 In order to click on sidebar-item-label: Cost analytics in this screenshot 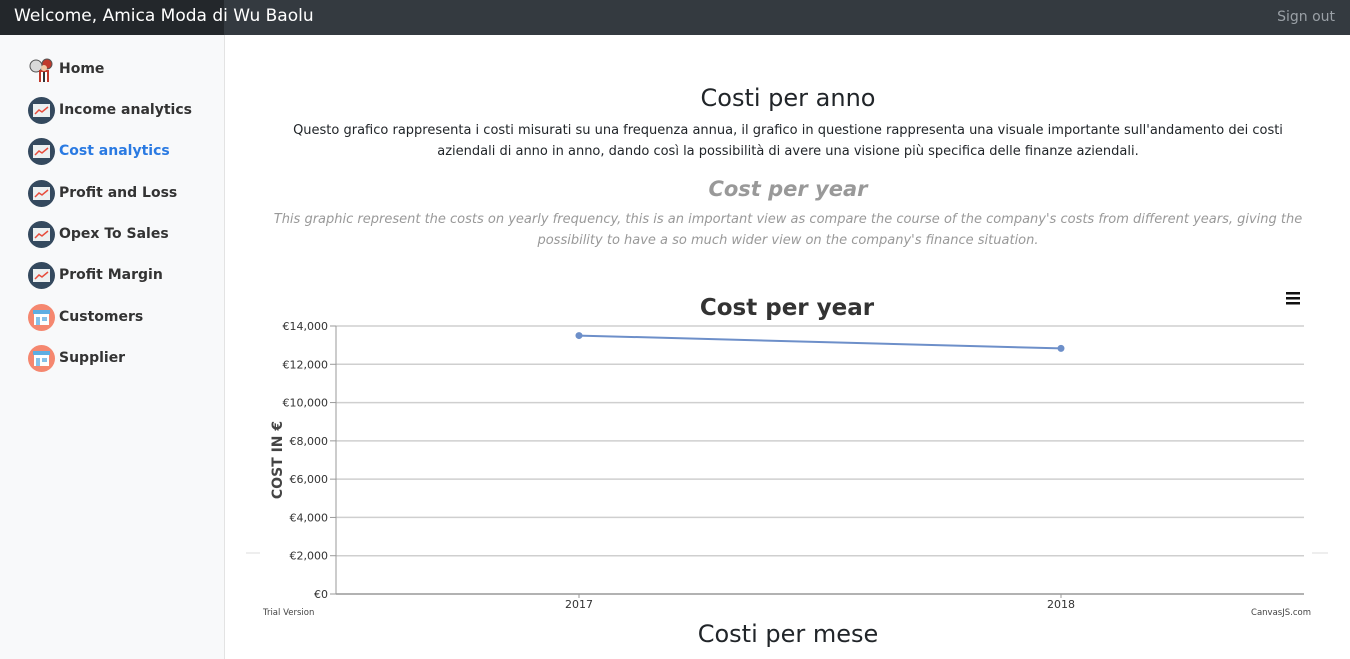, I will do `click(114, 151)`.